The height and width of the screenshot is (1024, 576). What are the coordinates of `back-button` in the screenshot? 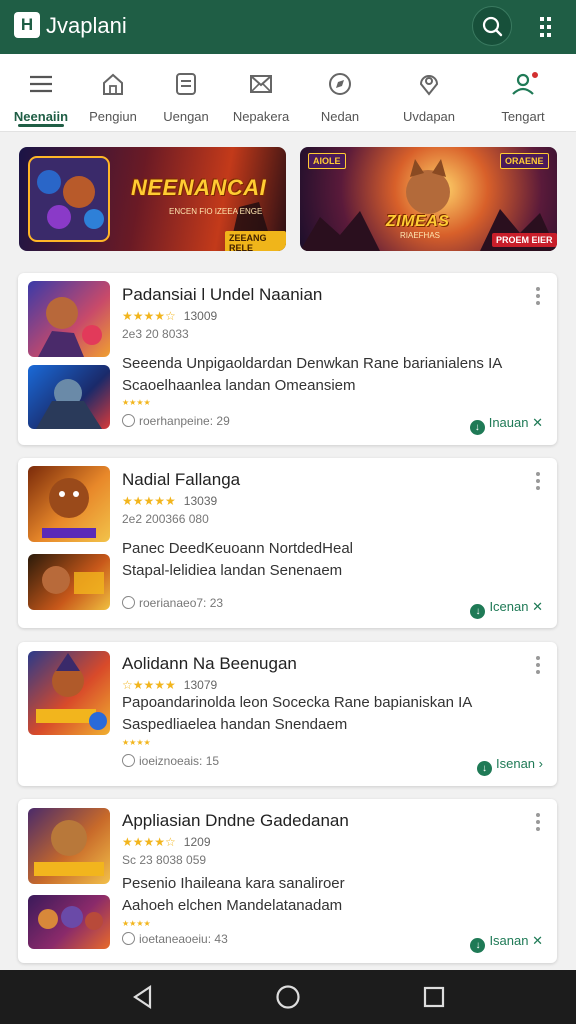 It's located at (143, 997).